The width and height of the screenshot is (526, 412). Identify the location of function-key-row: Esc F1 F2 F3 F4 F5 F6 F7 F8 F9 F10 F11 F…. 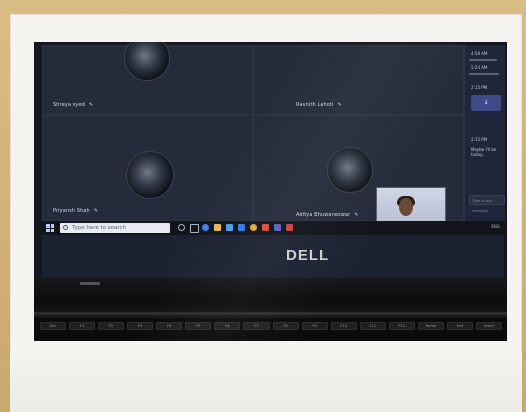
(271, 326).